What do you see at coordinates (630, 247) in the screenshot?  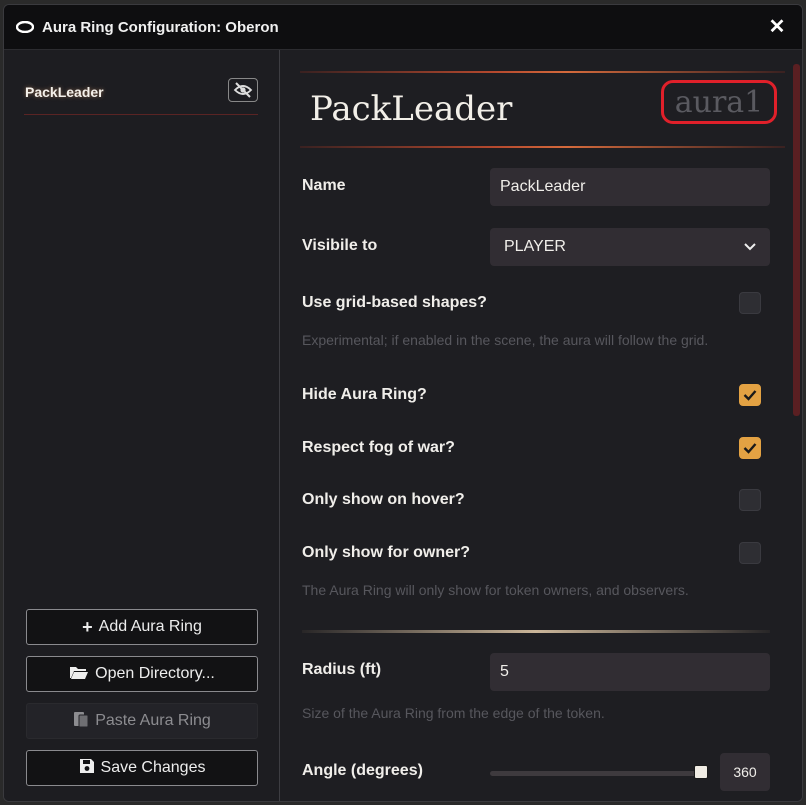 I see `visible-to-select: PLAYER` at bounding box center [630, 247].